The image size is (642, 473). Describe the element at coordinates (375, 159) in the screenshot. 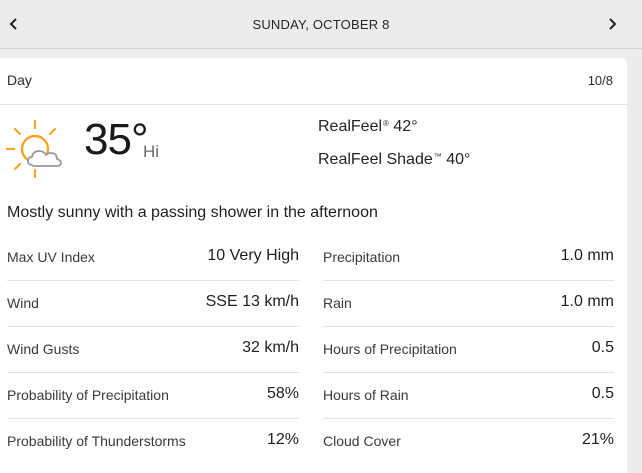

I see `realfeel-shade-label: RealFeel Shade` at that location.